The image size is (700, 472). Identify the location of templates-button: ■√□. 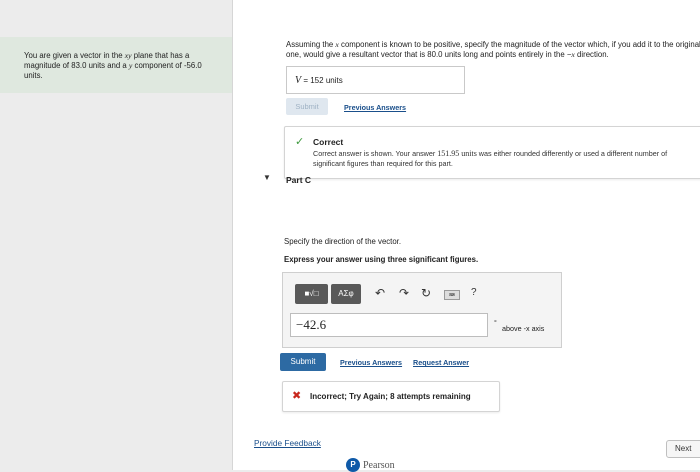
(311, 294).